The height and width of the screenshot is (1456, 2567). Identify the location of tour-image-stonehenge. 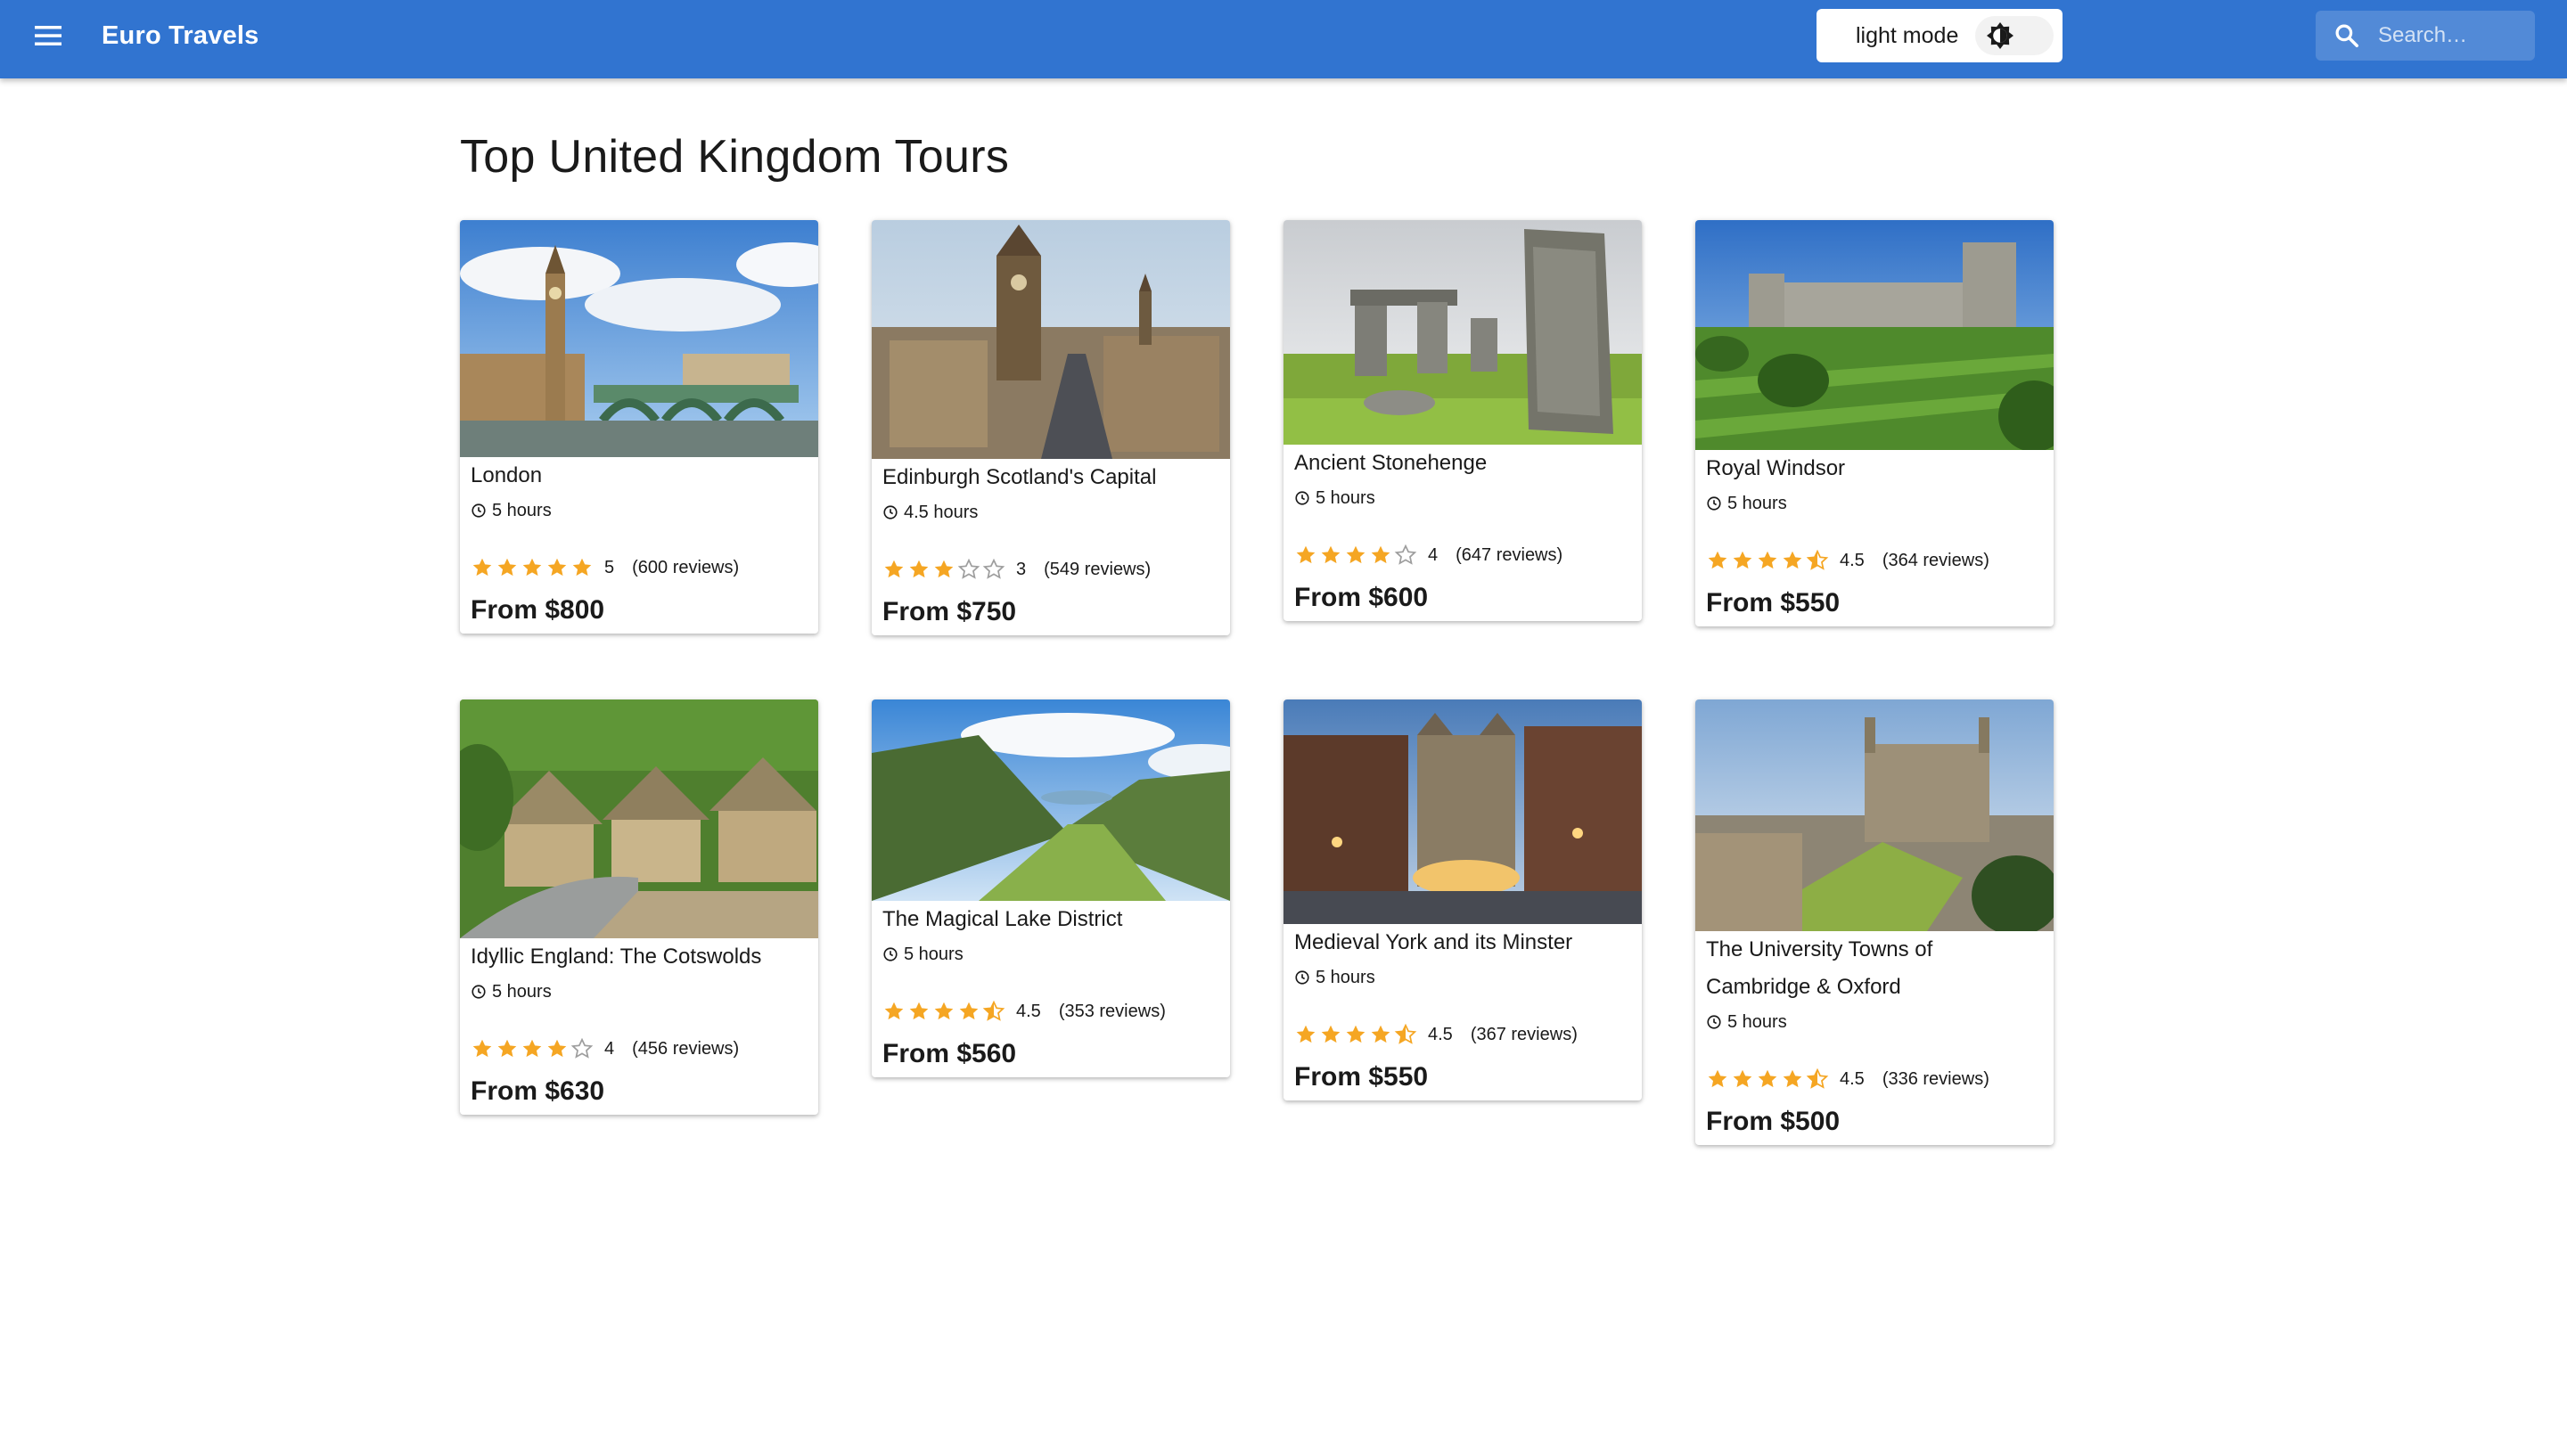
(1463, 332).